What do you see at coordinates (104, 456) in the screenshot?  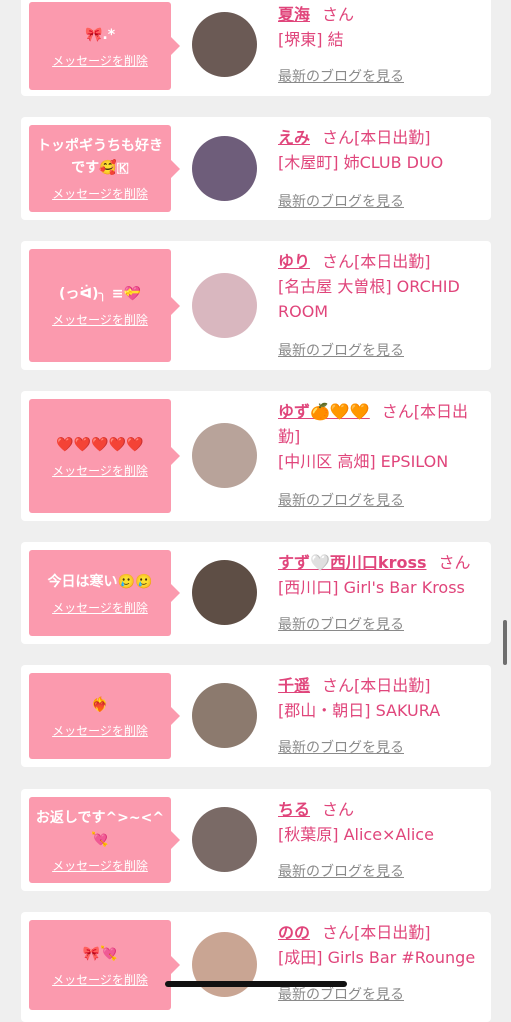 I see `message-bubble: ❤️❤️❤️❤️❤️ メッセージを削除` at bounding box center [104, 456].